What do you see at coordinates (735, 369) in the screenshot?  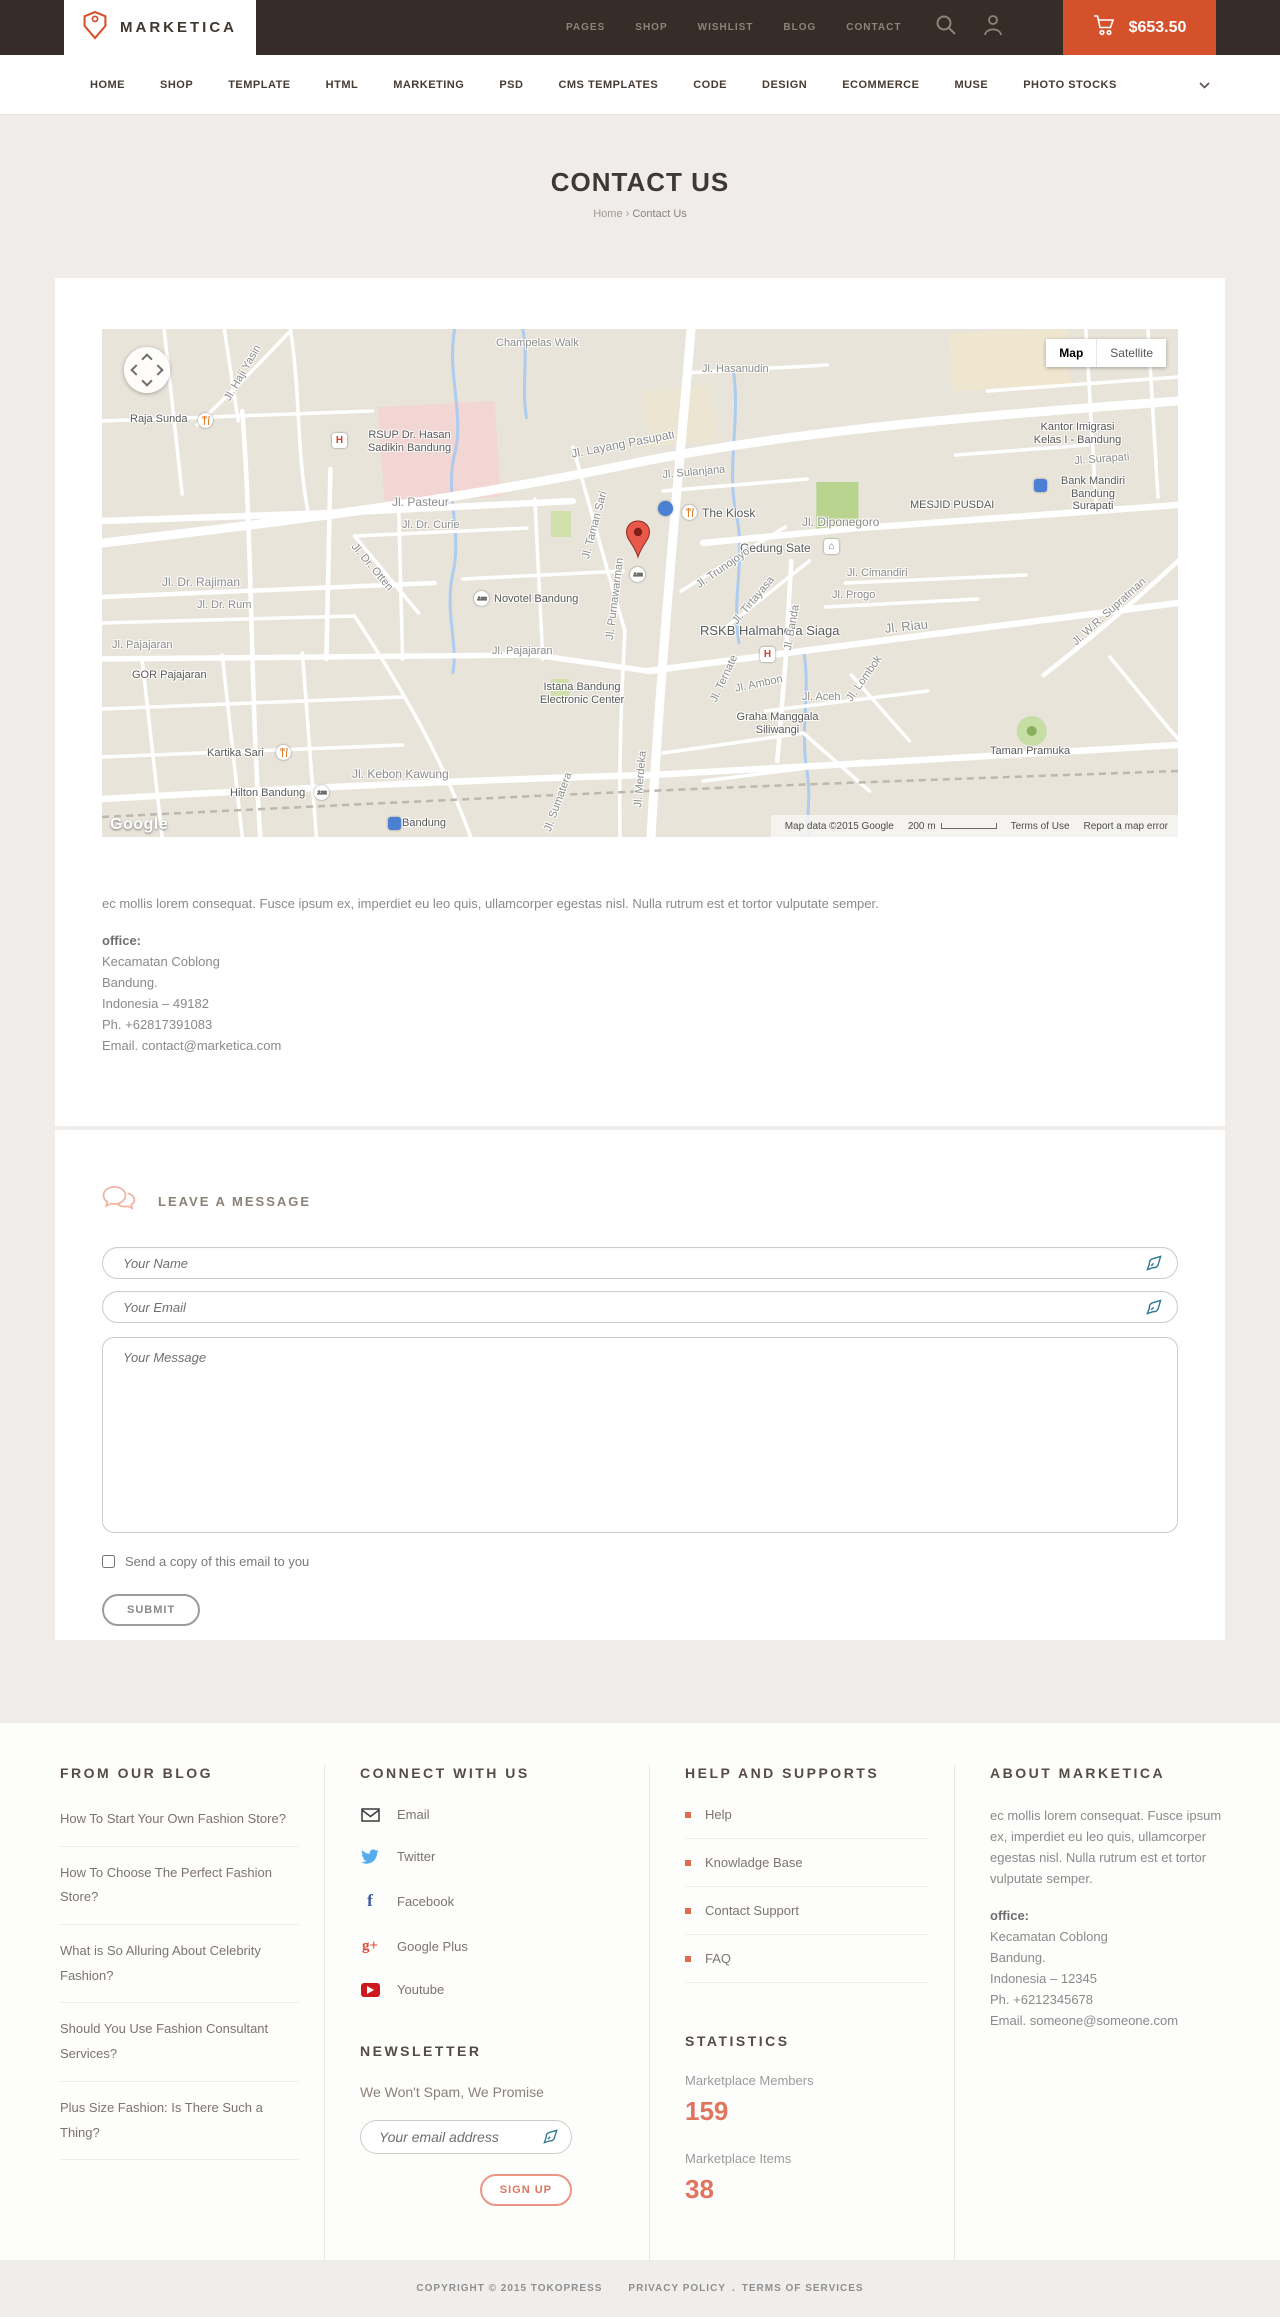 I see `map-label: Jl. Hasanudin` at bounding box center [735, 369].